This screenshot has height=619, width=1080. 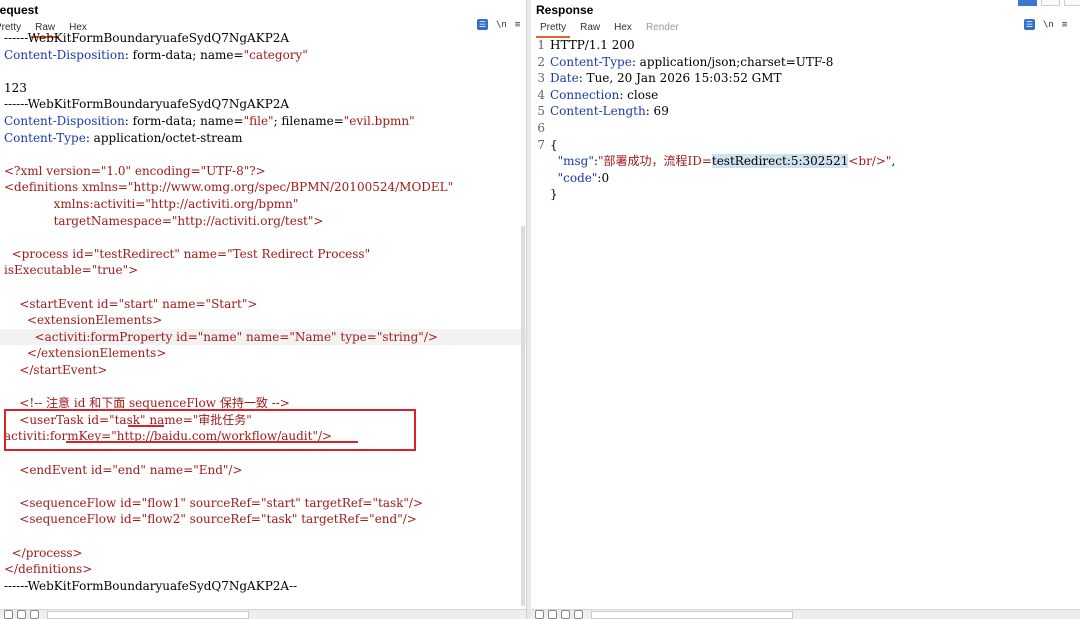 I want to click on request-line: </process>, so click(x=263, y=553).